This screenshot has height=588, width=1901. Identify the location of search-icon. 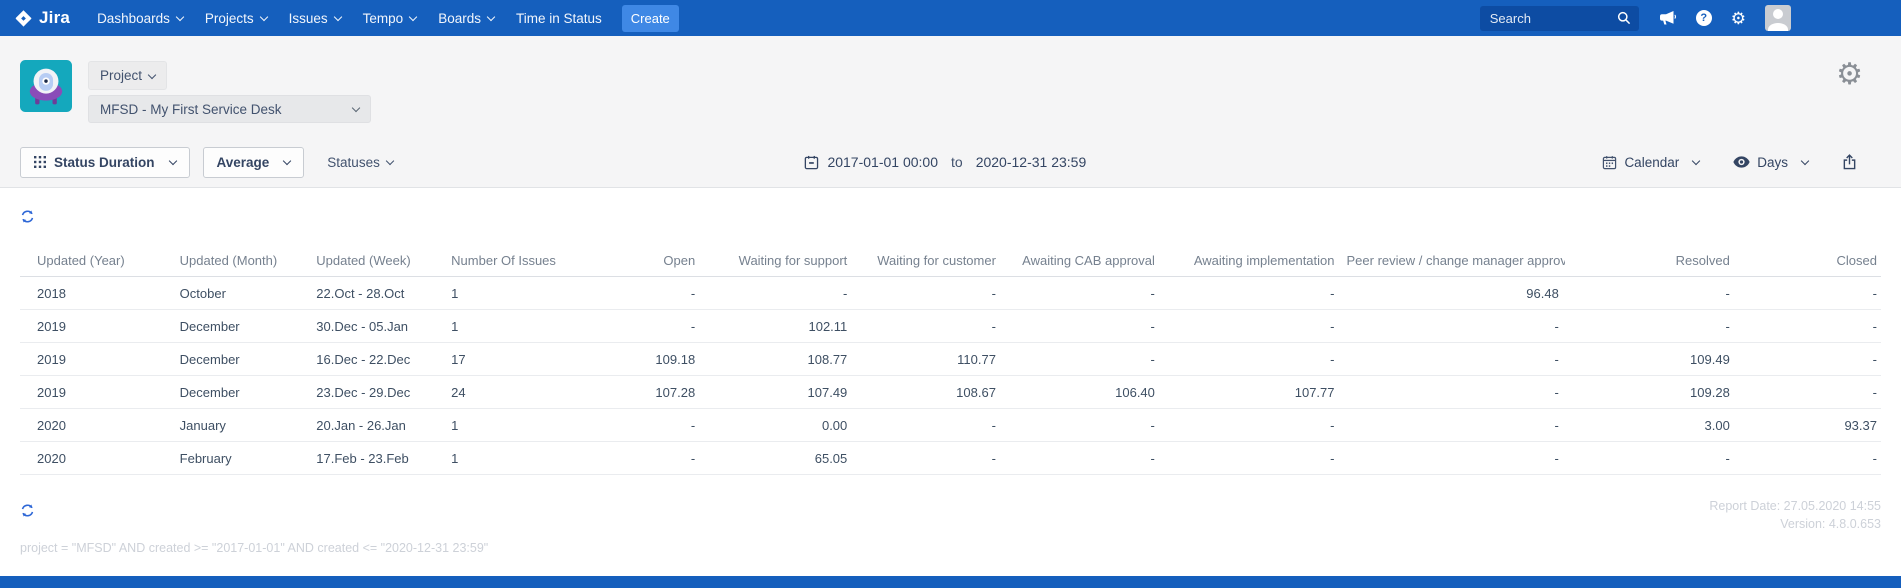
(1624, 18).